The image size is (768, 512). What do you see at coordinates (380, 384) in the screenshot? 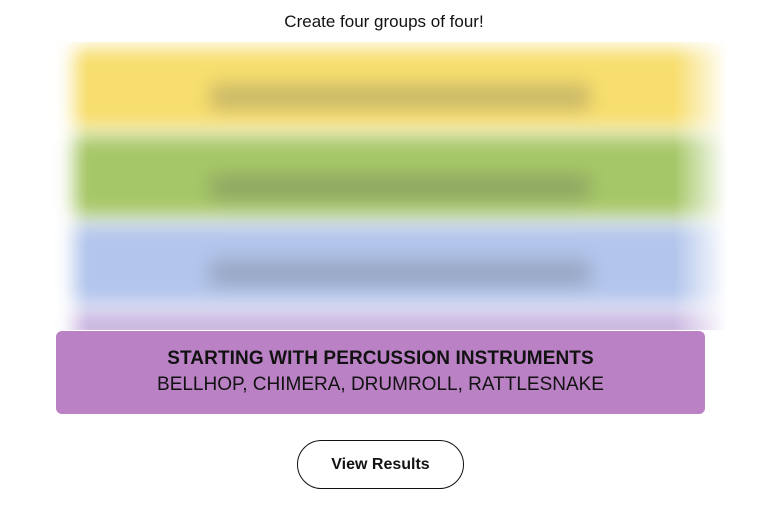
I see `solved-group-words: BELLHOP, CHIMERA, DRUMROLL, RATTLESNAKE` at bounding box center [380, 384].